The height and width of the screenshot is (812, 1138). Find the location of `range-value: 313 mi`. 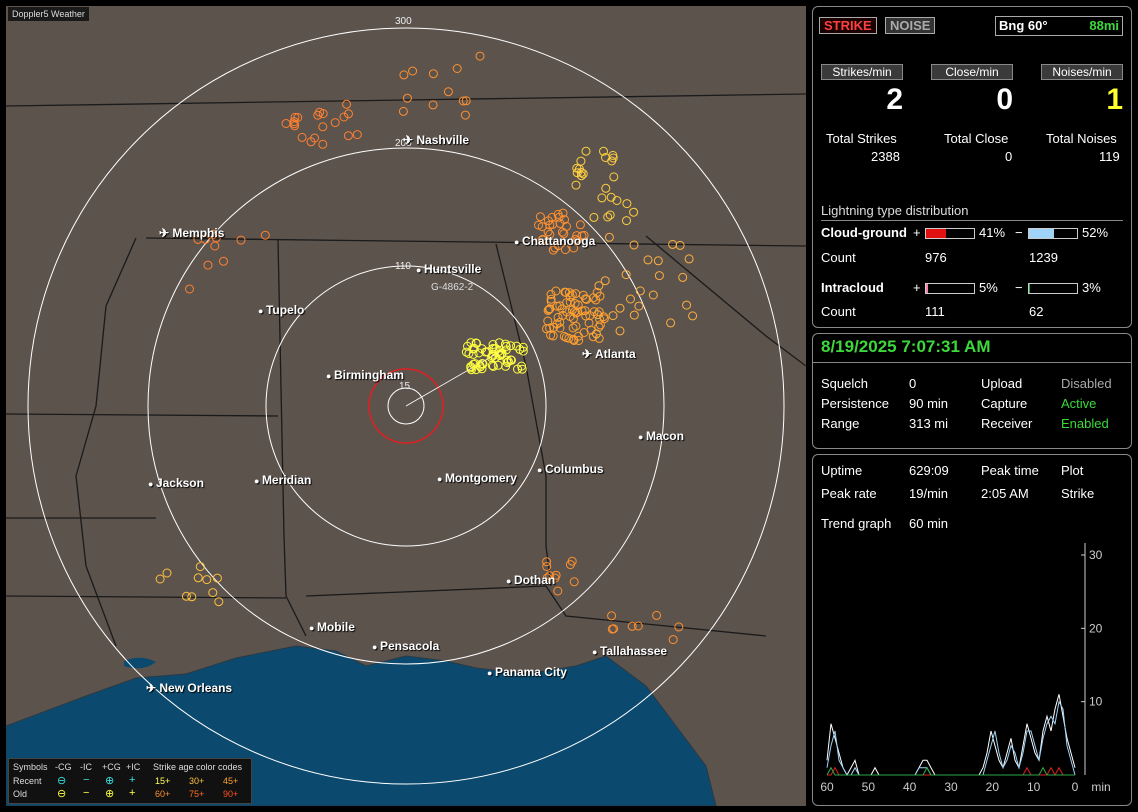

range-value: 313 mi is located at coordinates (928, 423).